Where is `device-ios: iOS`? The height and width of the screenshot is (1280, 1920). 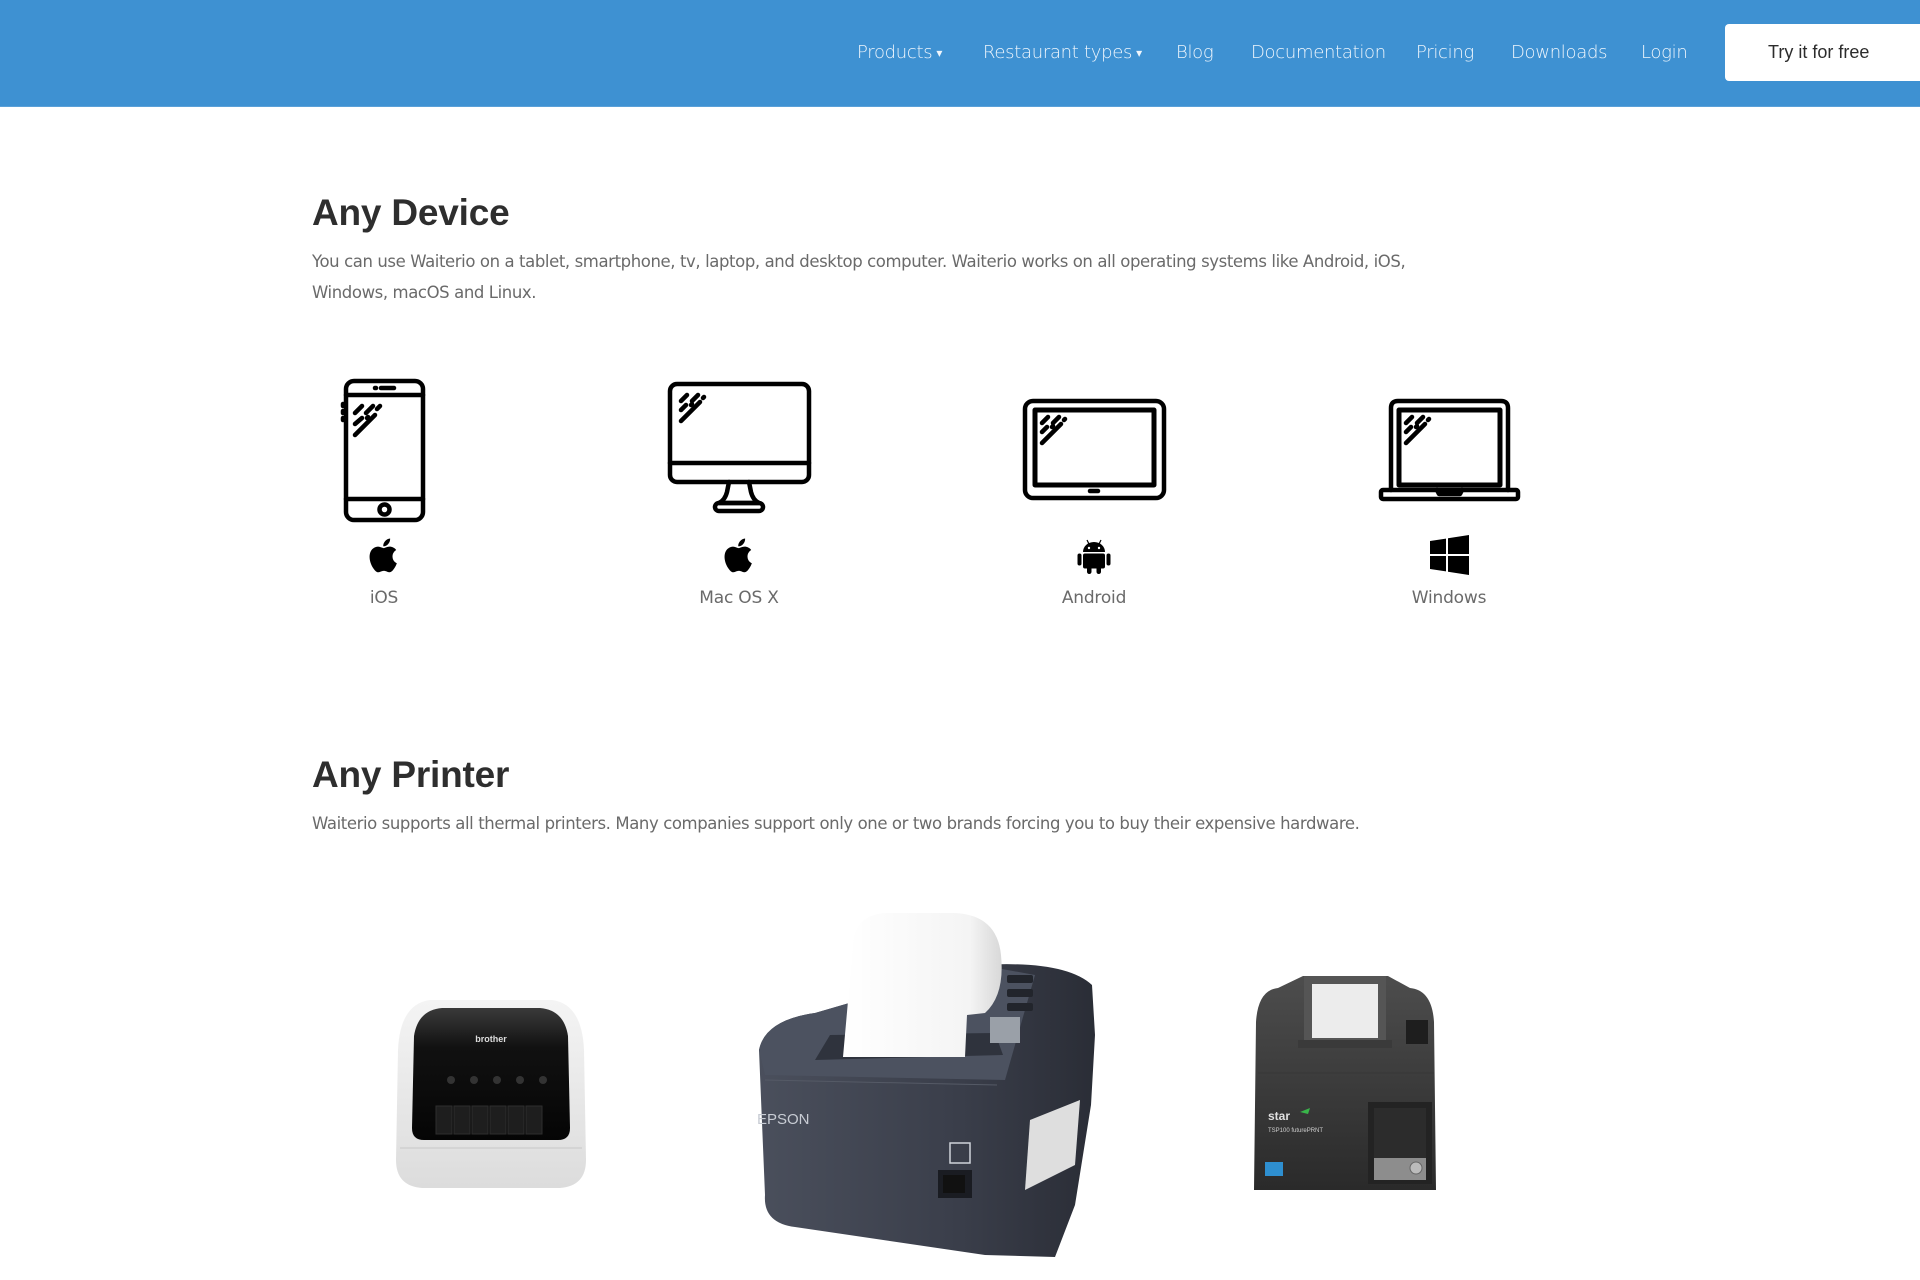
device-ios: iOS is located at coordinates (384, 495).